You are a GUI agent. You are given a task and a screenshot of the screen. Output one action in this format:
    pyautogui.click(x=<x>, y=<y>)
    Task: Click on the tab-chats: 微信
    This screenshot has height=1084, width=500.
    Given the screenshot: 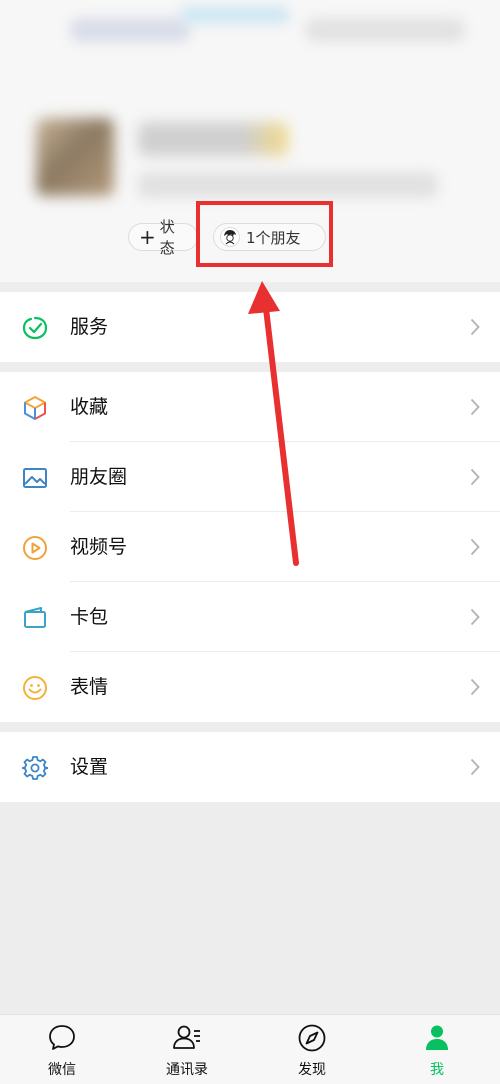 What is the action you would take?
    pyautogui.click(x=62, y=1049)
    